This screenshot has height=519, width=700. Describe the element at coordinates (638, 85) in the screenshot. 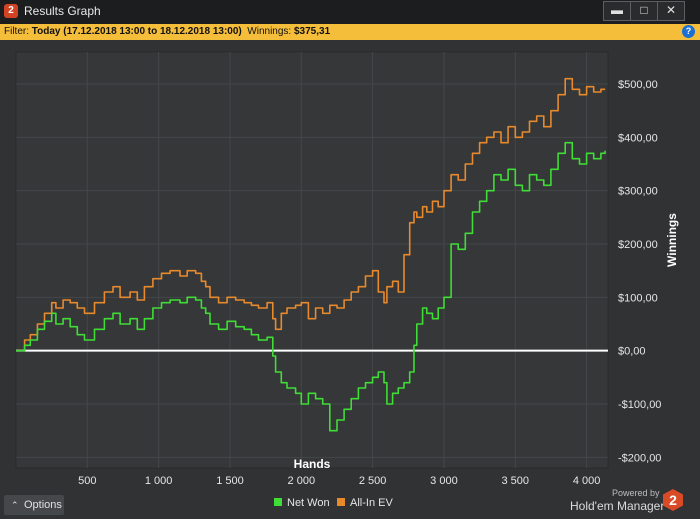

I see `y-tick-label: $500,00` at that location.